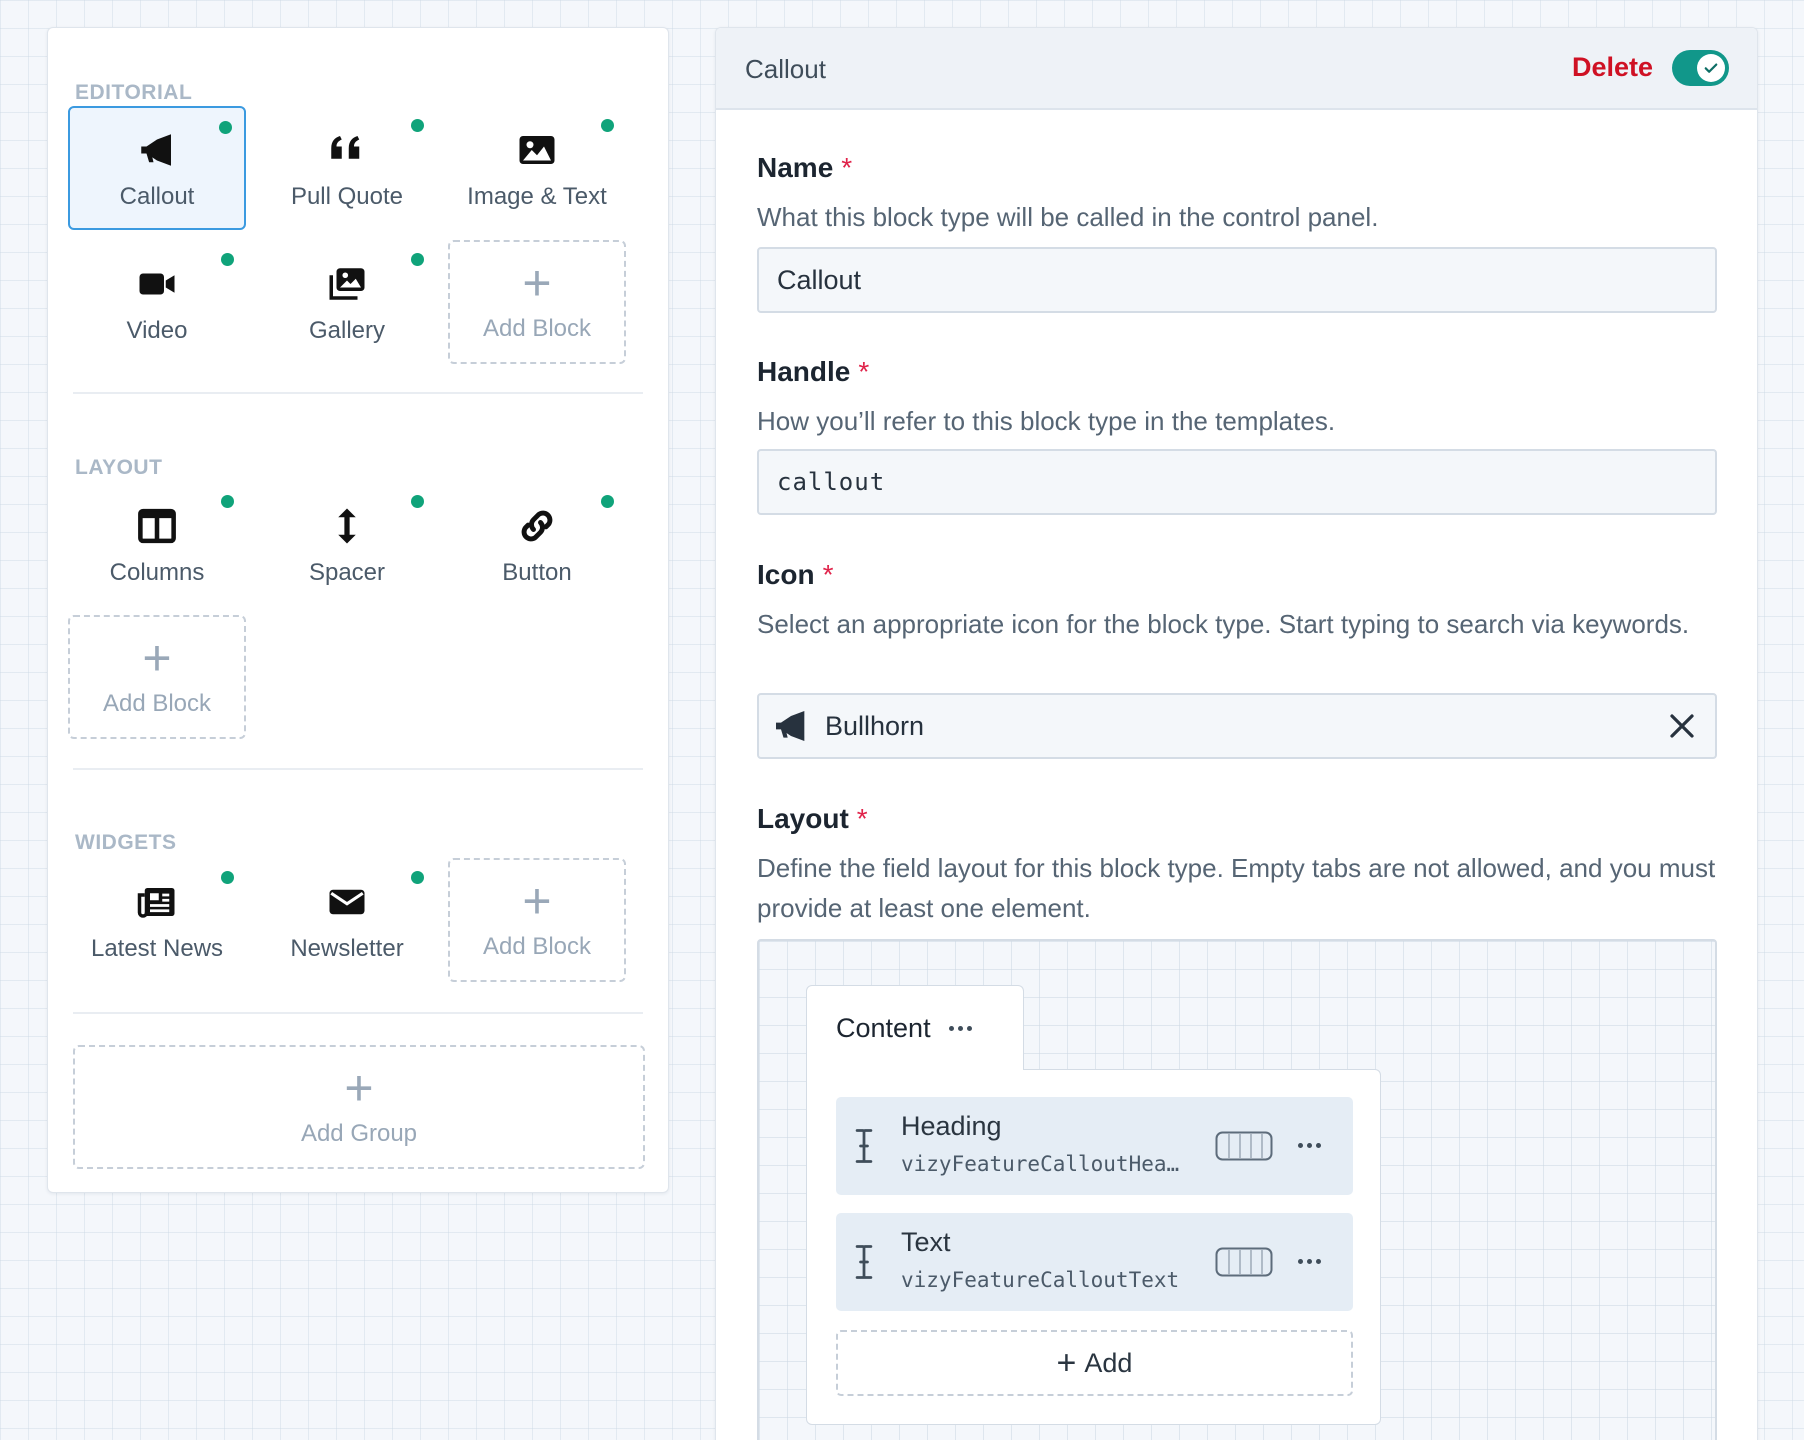 This screenshot has height=1440, width=1804. I want to click on block-label: Image & Text, so click(537, 196).